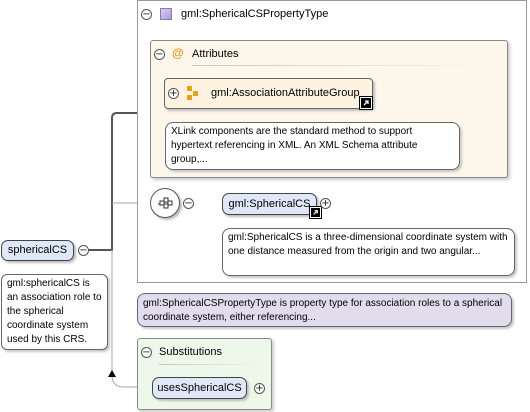  What do you see at coordinates (325, 203) in the screenshot?
I see `expand-child-element-button: +` at bounding box center [325, 203].